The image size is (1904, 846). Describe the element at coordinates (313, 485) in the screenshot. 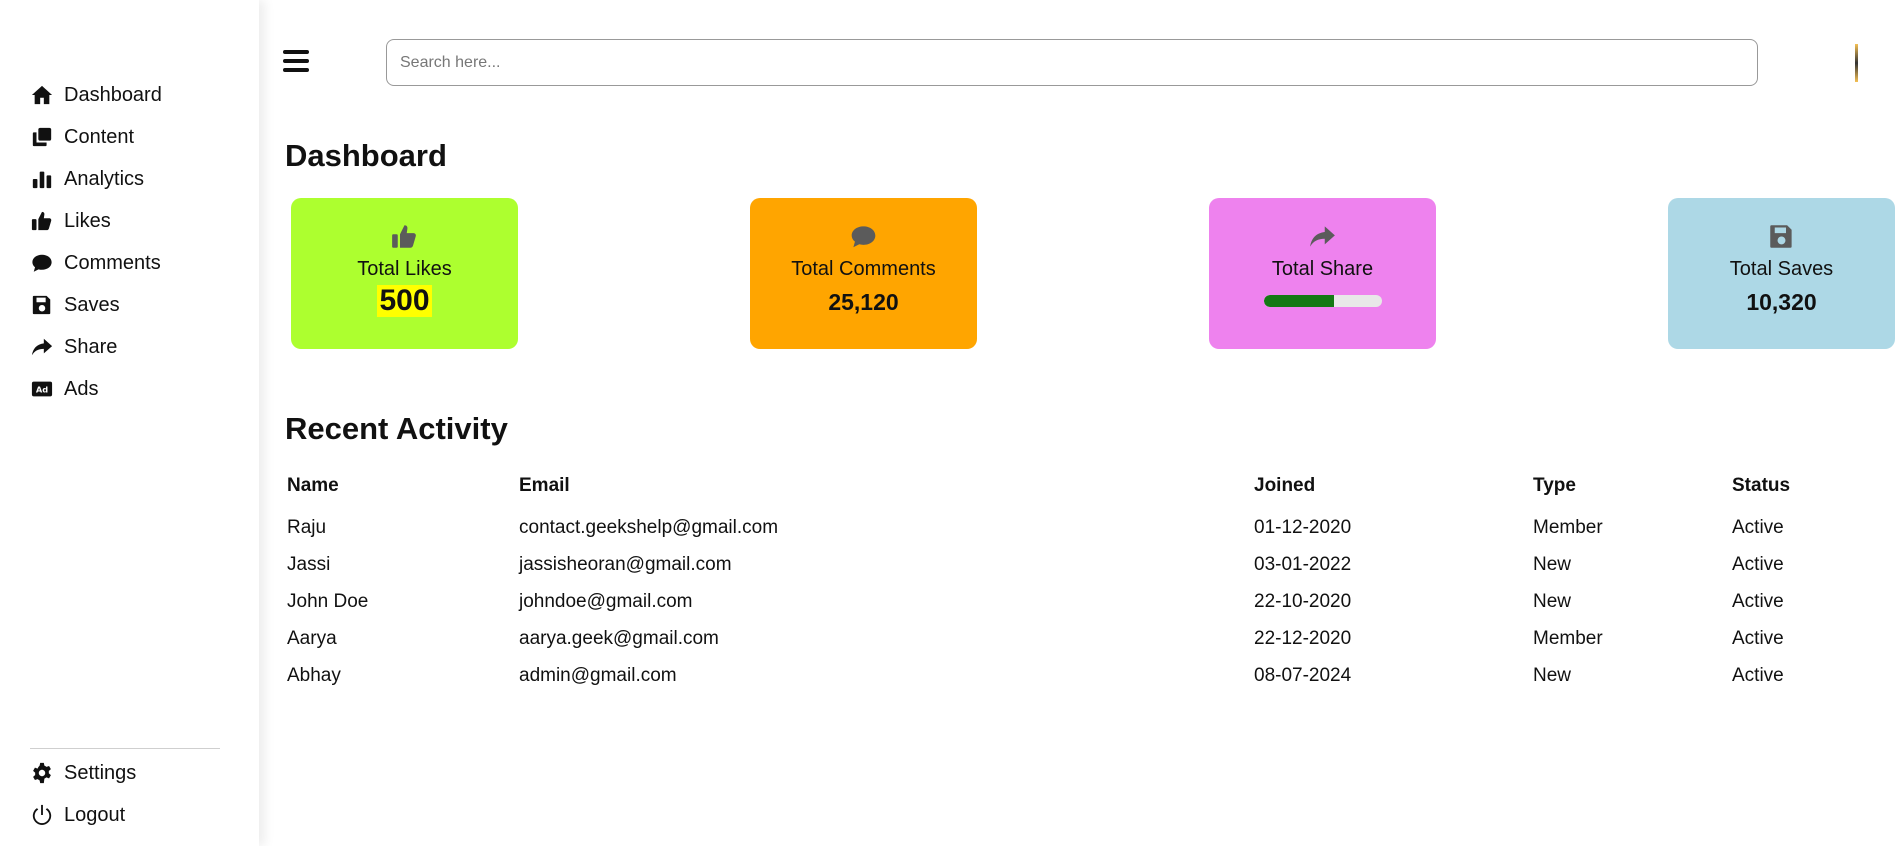

I see `column-header-name: Name` at that location.